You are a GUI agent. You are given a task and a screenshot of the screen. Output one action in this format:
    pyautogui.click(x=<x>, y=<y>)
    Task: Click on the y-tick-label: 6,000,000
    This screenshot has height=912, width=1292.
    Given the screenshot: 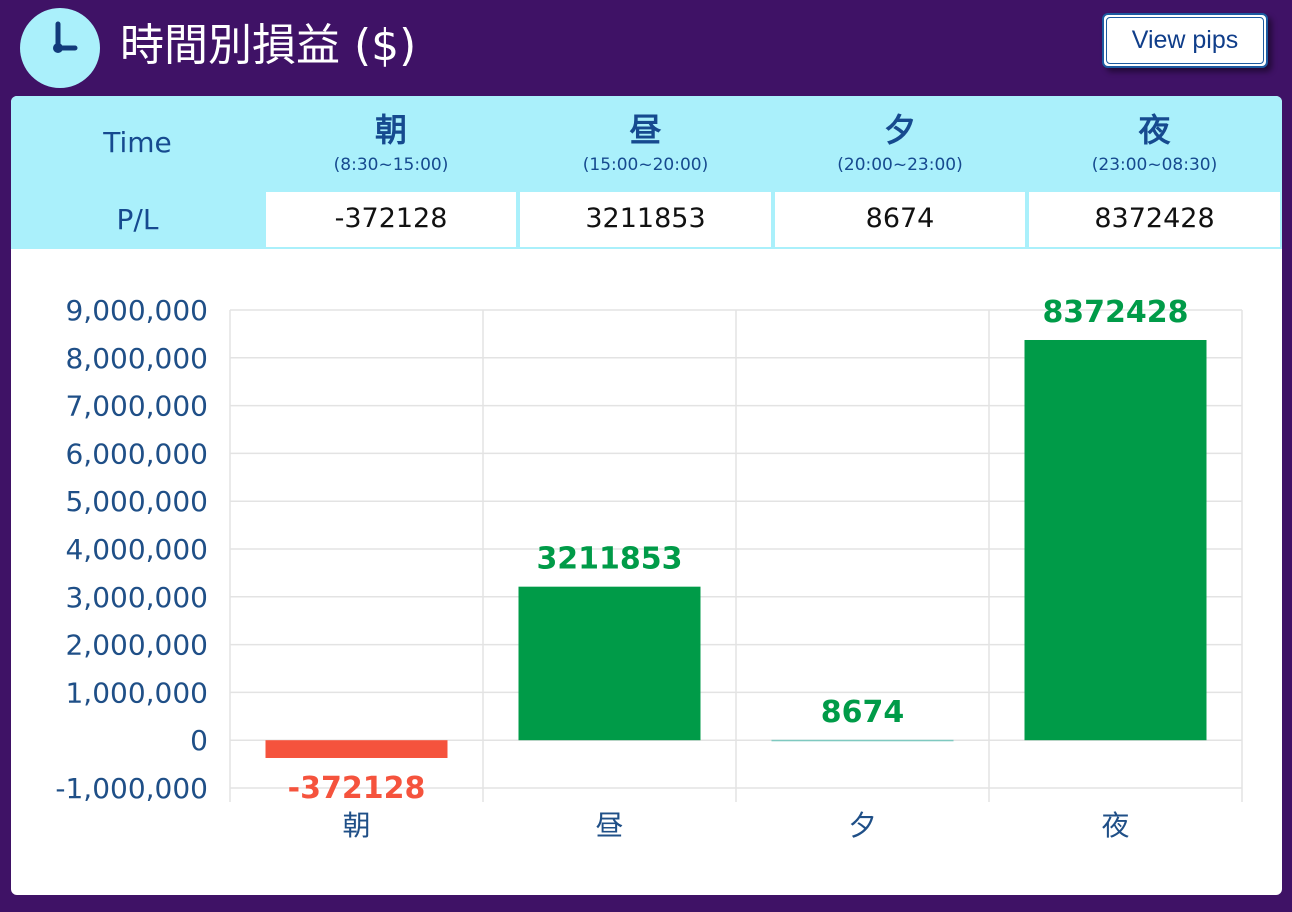 What is the action you would take?
    pyautogui.click(x=136, y=453)
    